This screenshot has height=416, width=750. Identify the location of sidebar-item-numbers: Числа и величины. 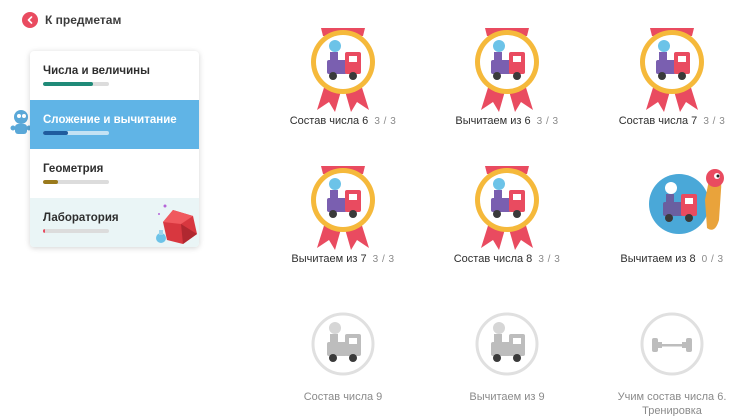
(114, 75).